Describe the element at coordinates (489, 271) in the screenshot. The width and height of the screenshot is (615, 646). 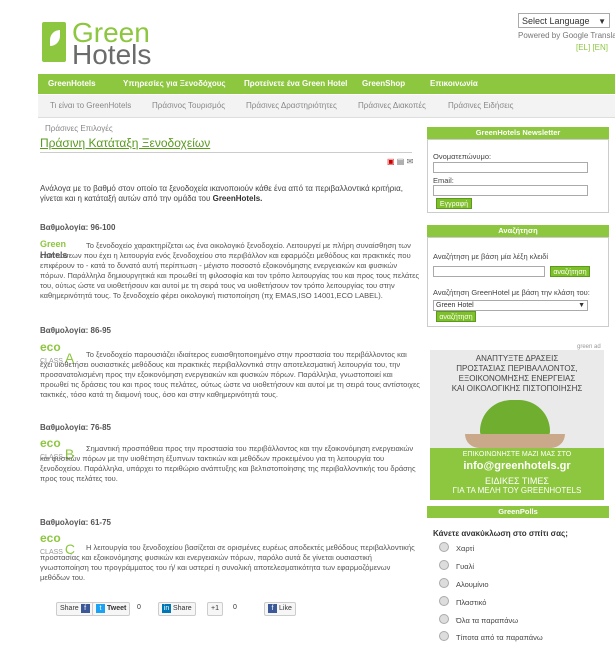
I see `keyword-input` at that location.